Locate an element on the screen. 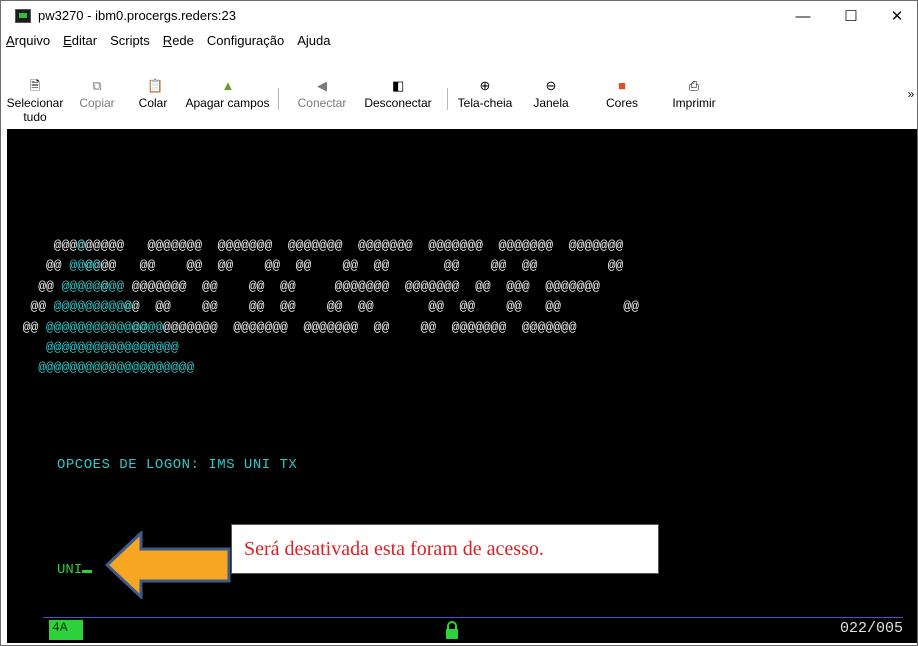 The image size is (918, 646). select-all-icon: 🗎 is located at coordinates (35, 85).